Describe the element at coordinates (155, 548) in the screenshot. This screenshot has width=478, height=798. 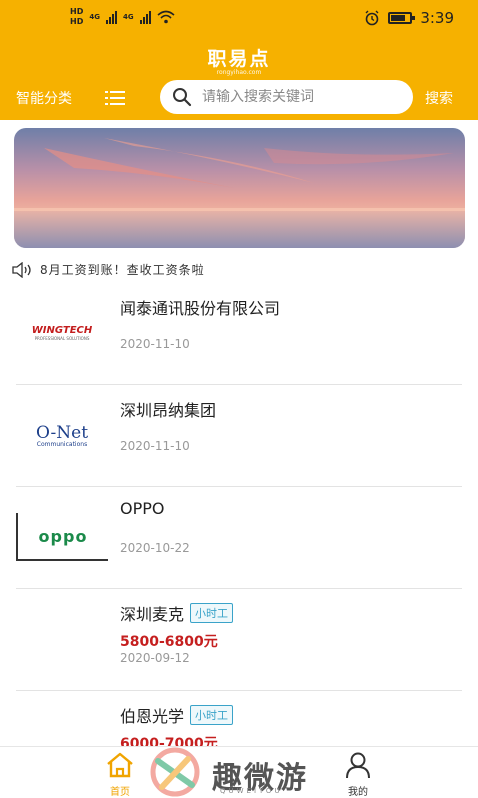
I see `post-date: 2020-10-22` at that location.